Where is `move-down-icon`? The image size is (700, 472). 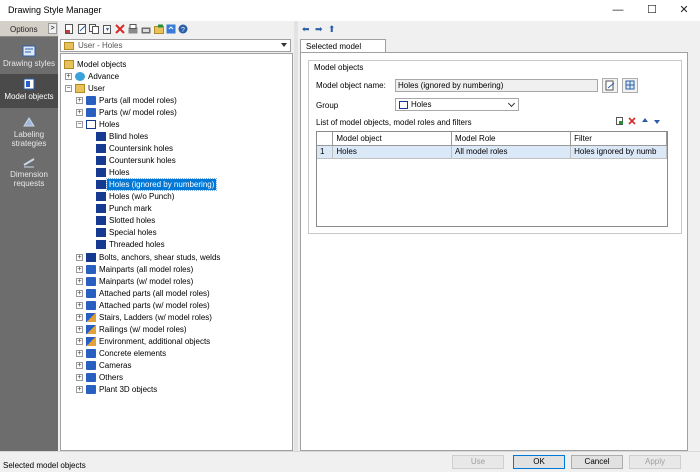
move-down-icon is located at coordinates (657, 121).